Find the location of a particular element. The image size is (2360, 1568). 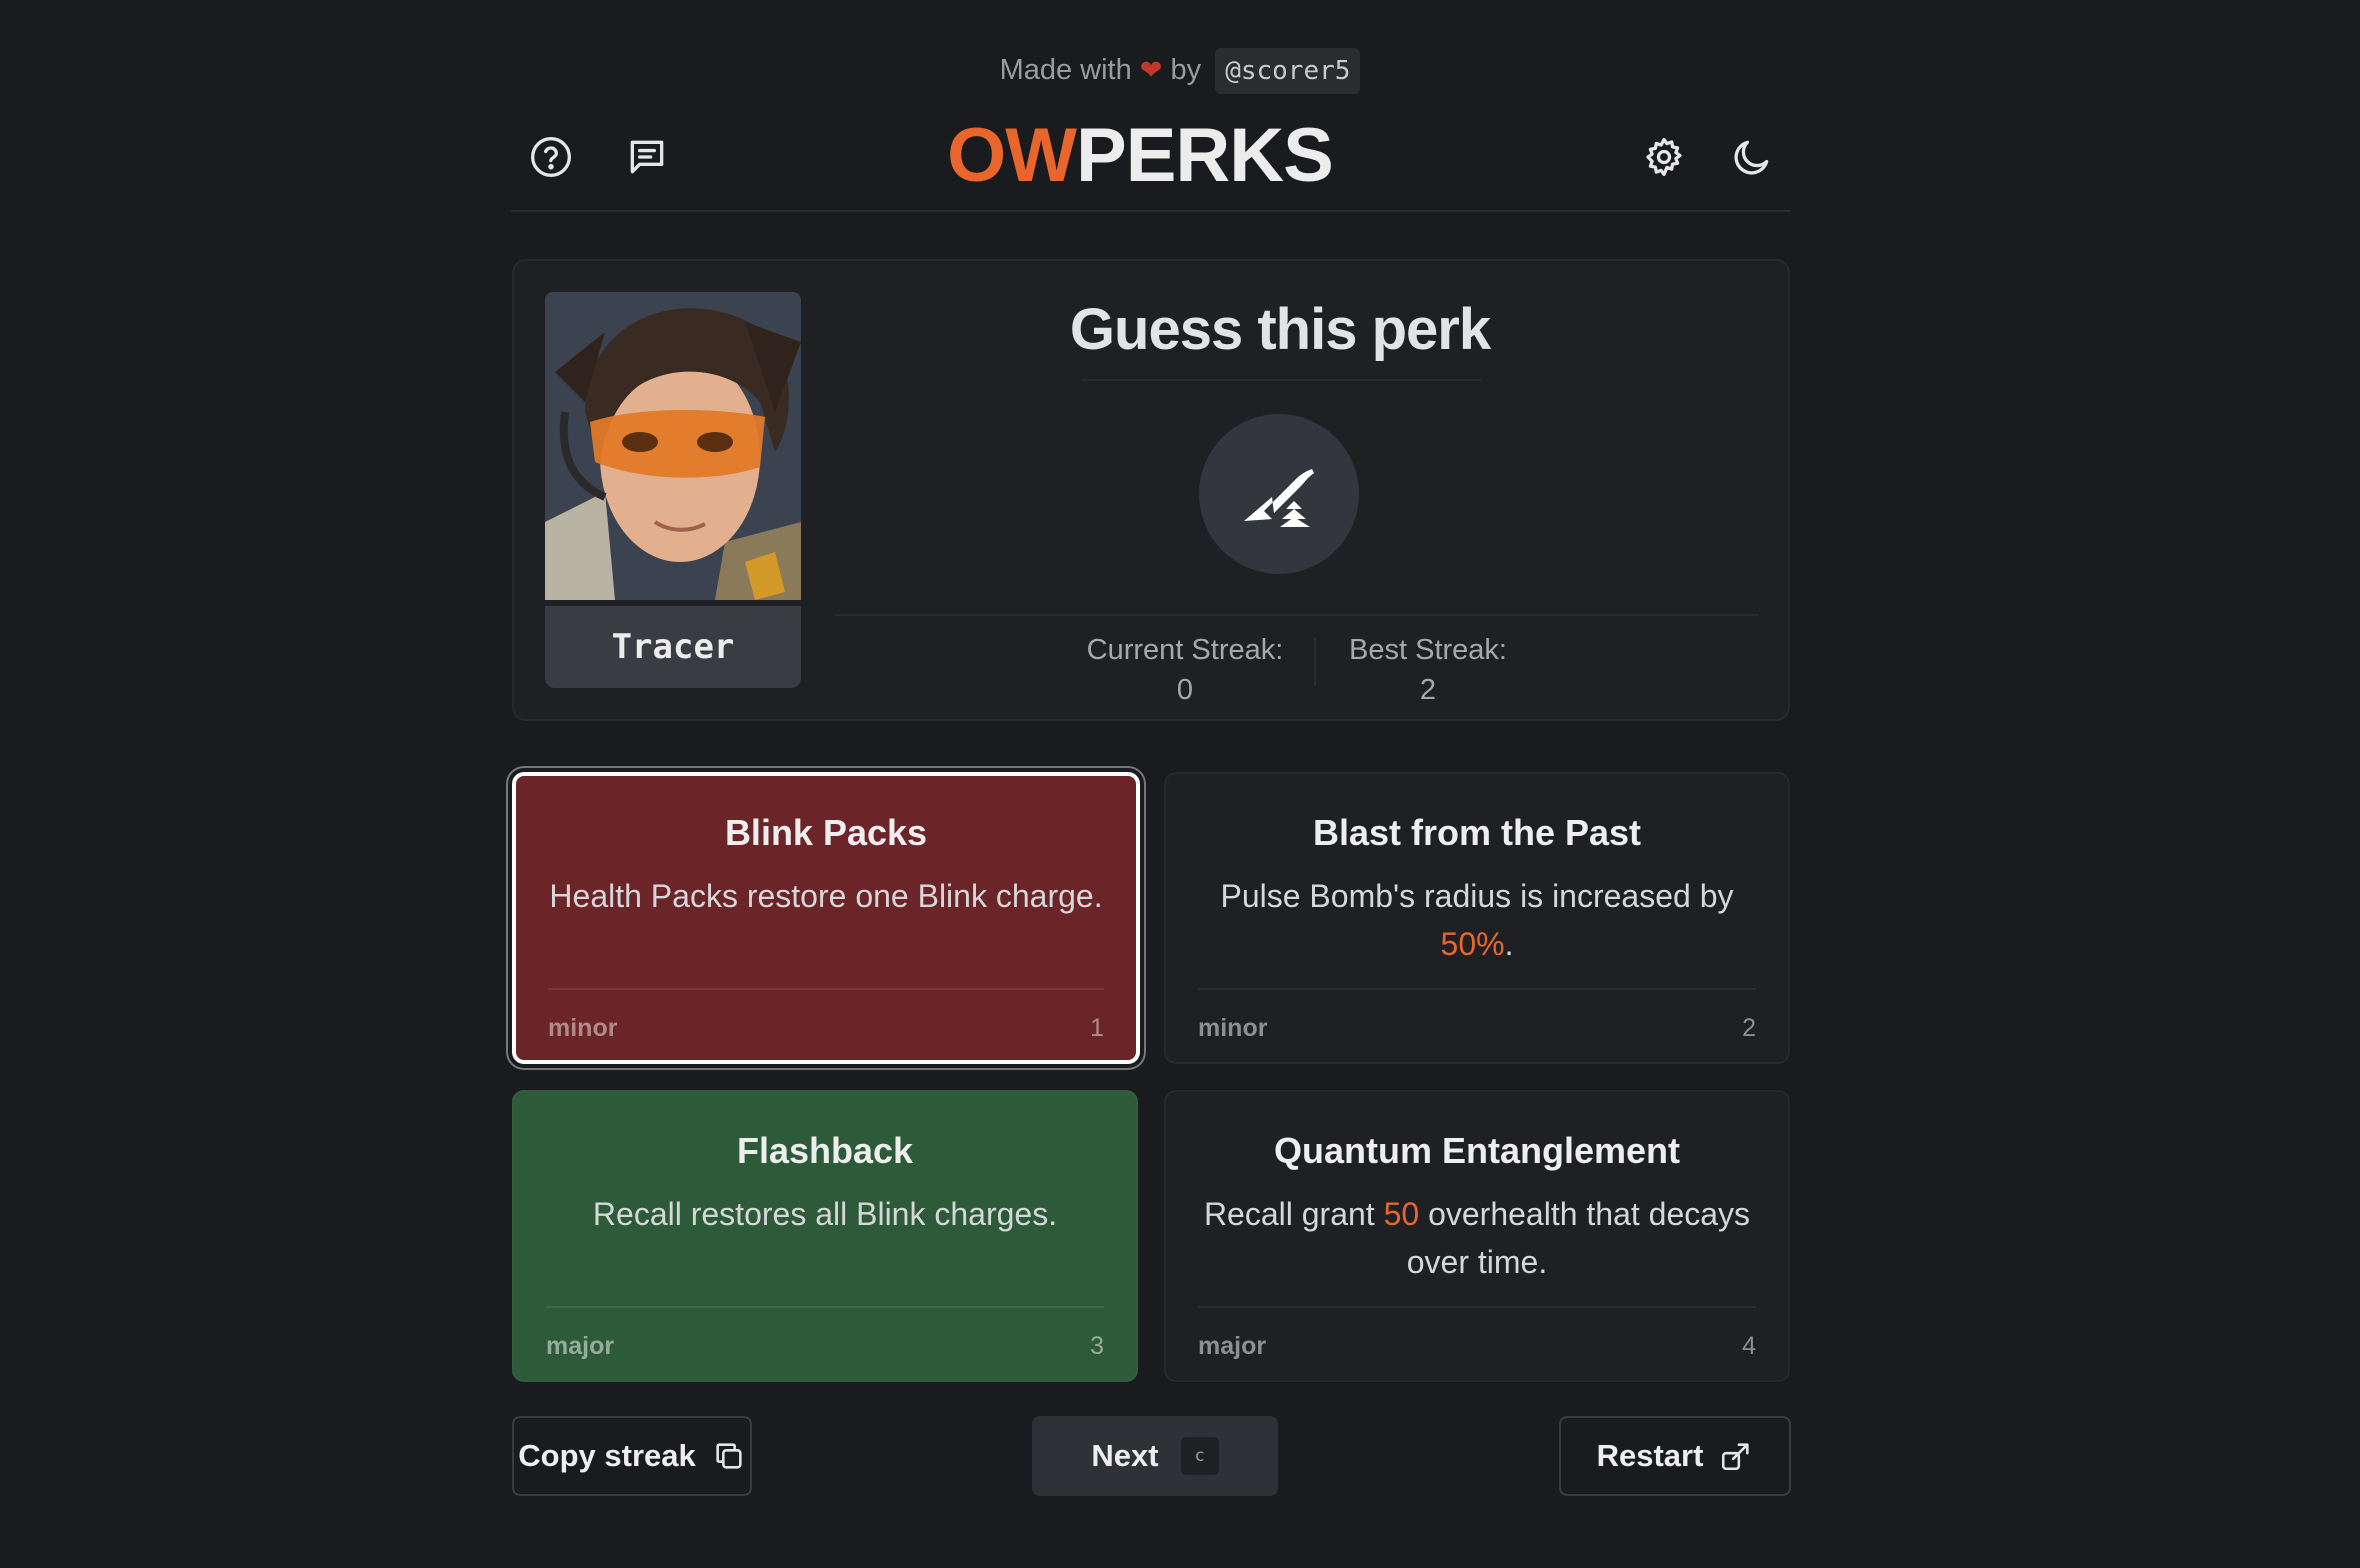

best-streak-value: 2 is located at coordinates (1428, 690).